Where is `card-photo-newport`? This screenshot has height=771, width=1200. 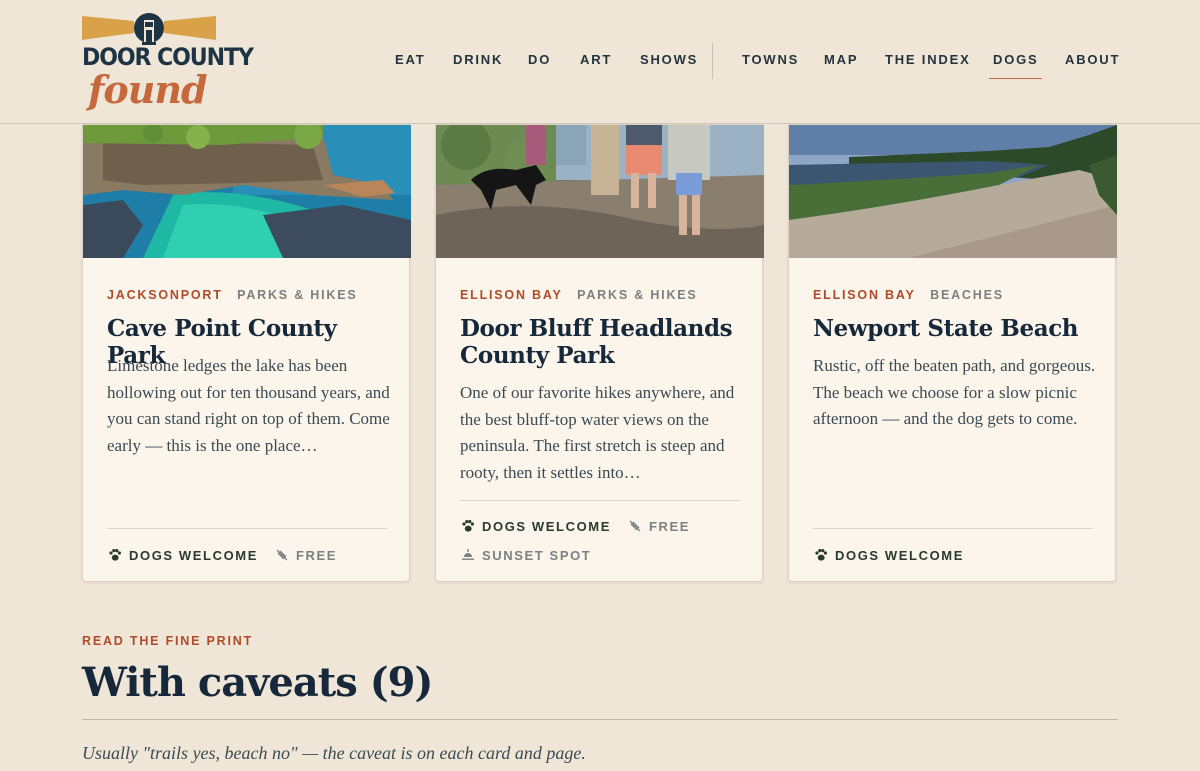 card-photo-newport is located at coordinates (953, 191).